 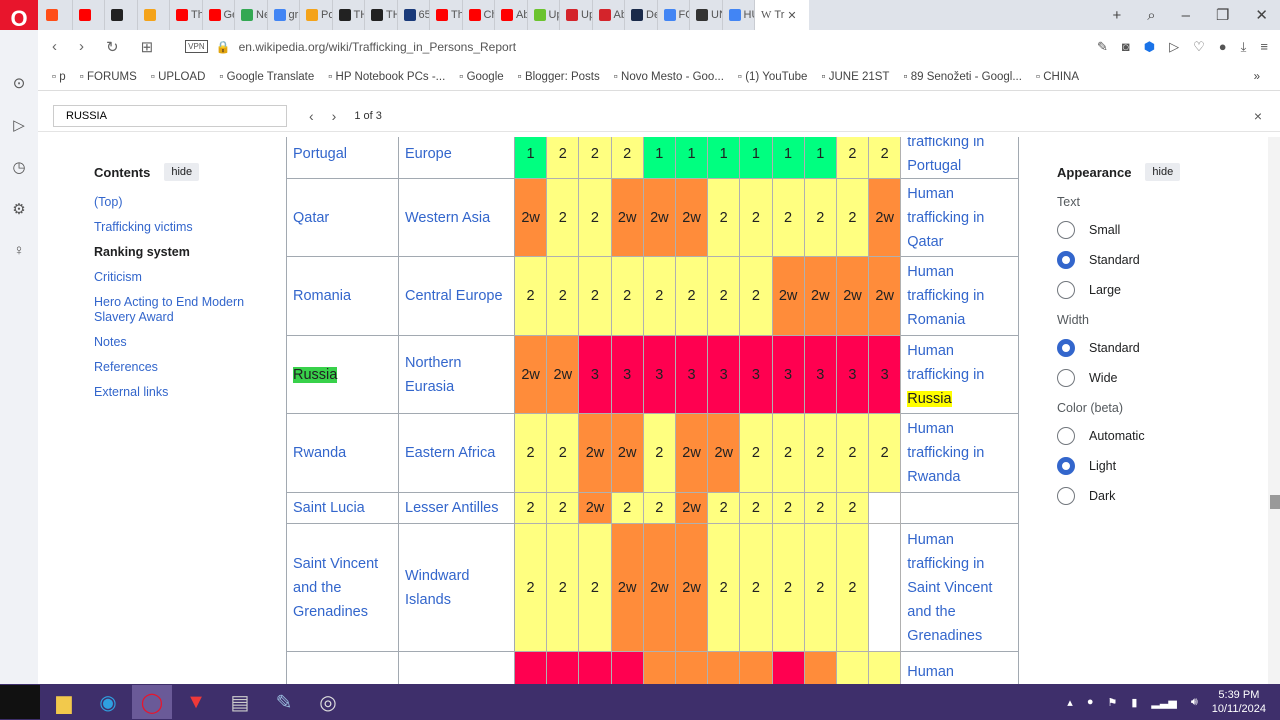 What do you see at coordinates (64, 702) in the screenshot?
I see `file-explorer-icon: ▆` at bounding box center [64, 702].